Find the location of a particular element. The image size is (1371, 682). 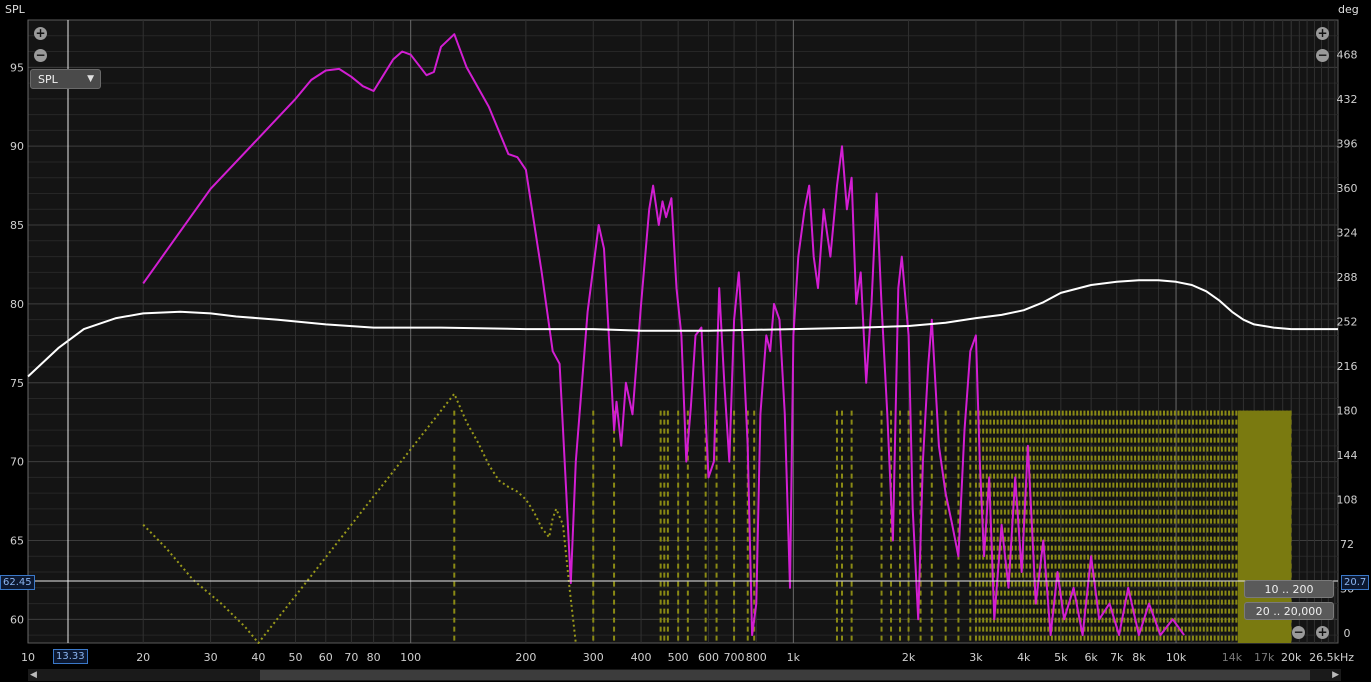

x-tick-label: 1k is located at coordinates (794, 657).